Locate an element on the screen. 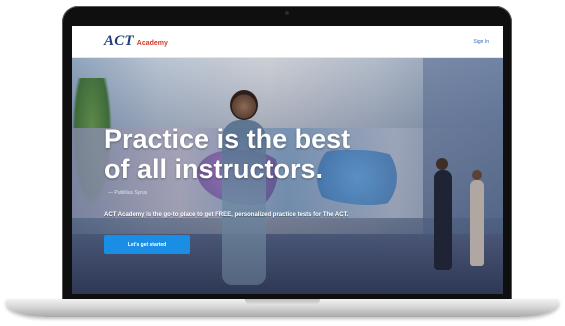 This screenshot has width=565, height=326. act-academy-logo: ACT Academy is located at coordinates (136, 41).